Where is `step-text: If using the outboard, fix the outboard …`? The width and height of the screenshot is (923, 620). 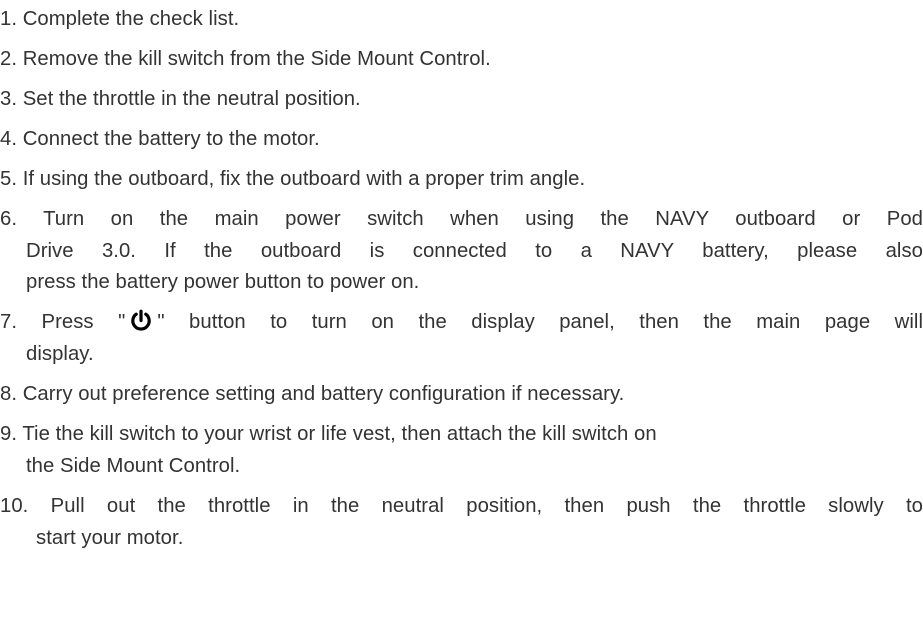
step-text: If using the outboard, fix the outboard … is located at coordinates (304, 179).